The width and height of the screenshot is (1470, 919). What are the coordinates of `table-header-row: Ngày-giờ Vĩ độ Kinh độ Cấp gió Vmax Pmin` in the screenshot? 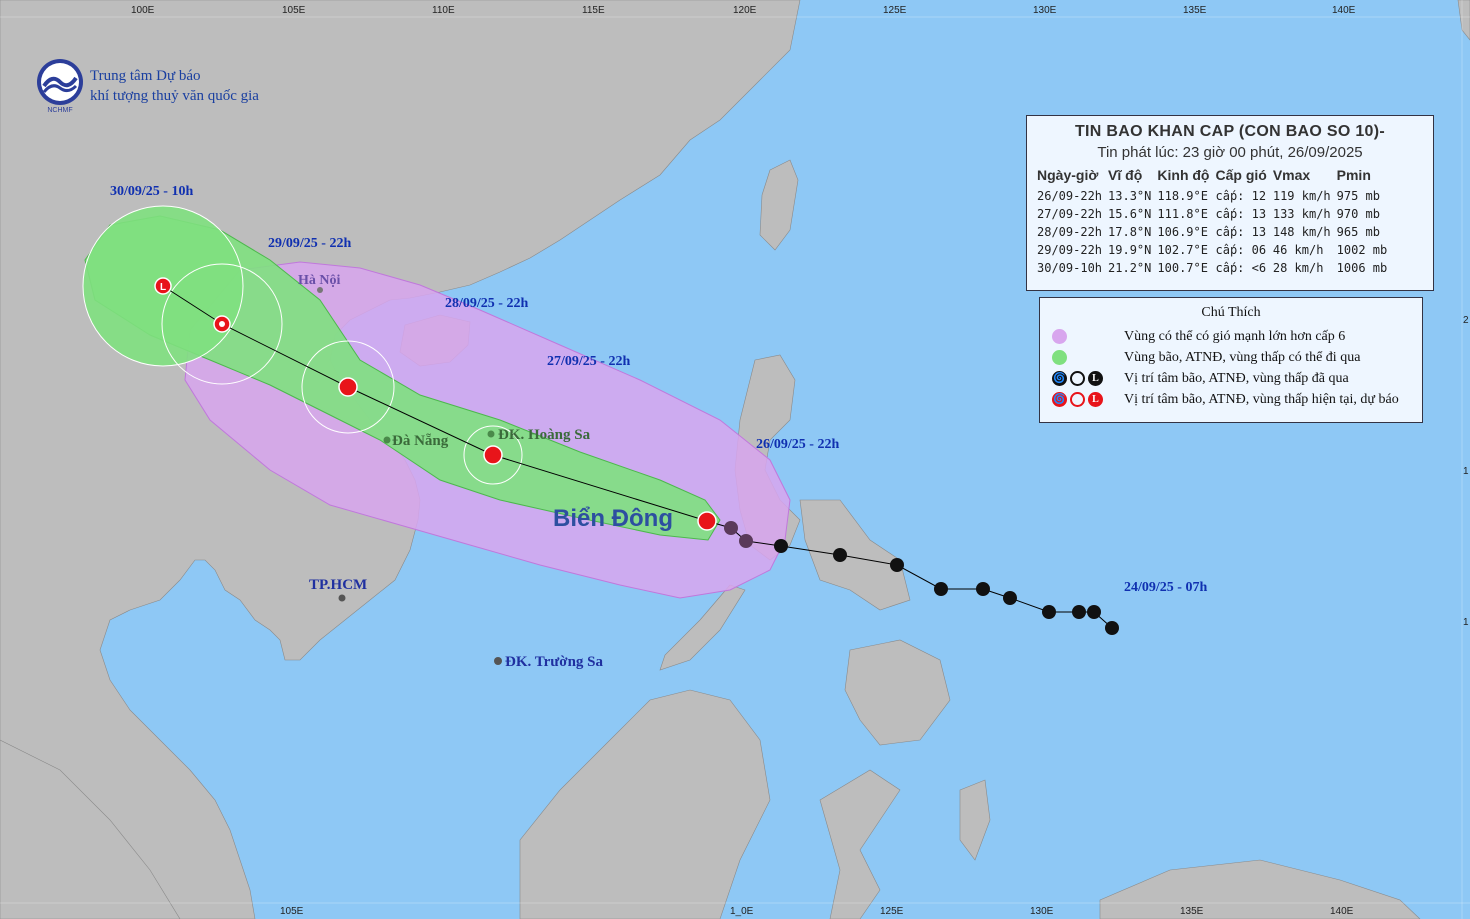 It's located at (1215, 176).